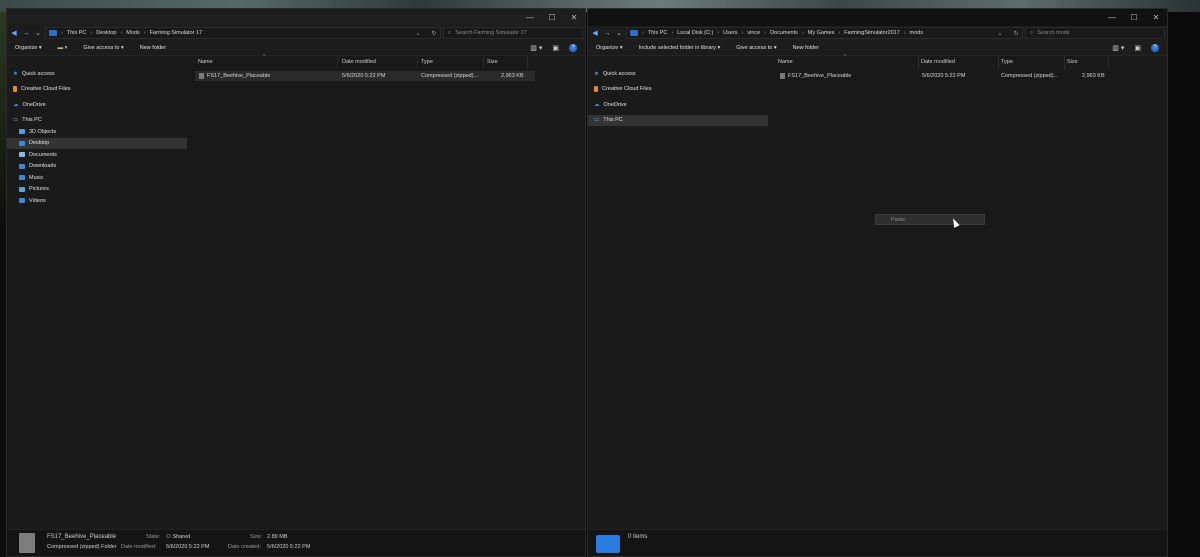 The image size is (1200, 557). I want to click on nav-videos: Videos, so click(97, 201).